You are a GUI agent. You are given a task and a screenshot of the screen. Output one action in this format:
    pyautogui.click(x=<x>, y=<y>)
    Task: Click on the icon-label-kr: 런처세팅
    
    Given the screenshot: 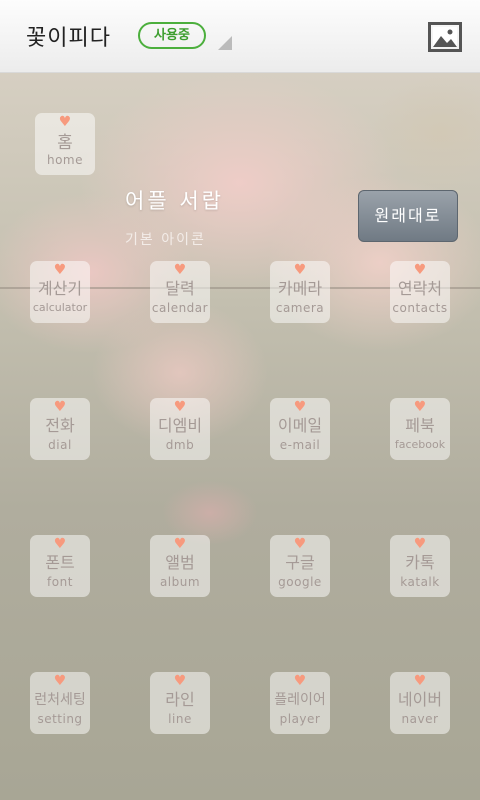 What is the action you would take?
    pyautogui.click(x=60, y=700)
    